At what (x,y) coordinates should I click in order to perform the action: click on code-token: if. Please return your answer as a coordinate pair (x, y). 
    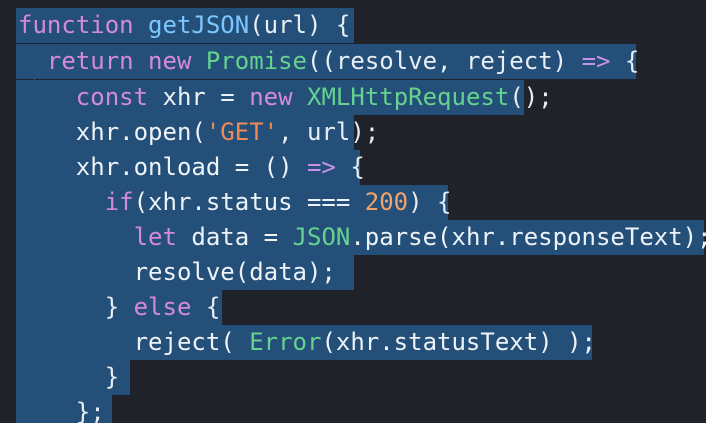
    Looking at the image, I should click on (76, 202).